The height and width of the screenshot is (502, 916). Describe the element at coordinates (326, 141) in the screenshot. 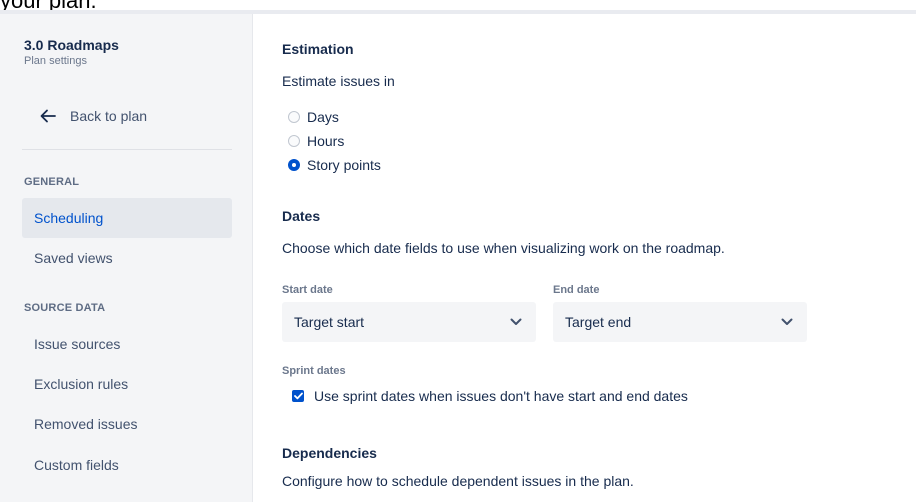

I see `radio-hours-label: Hours` at that location.